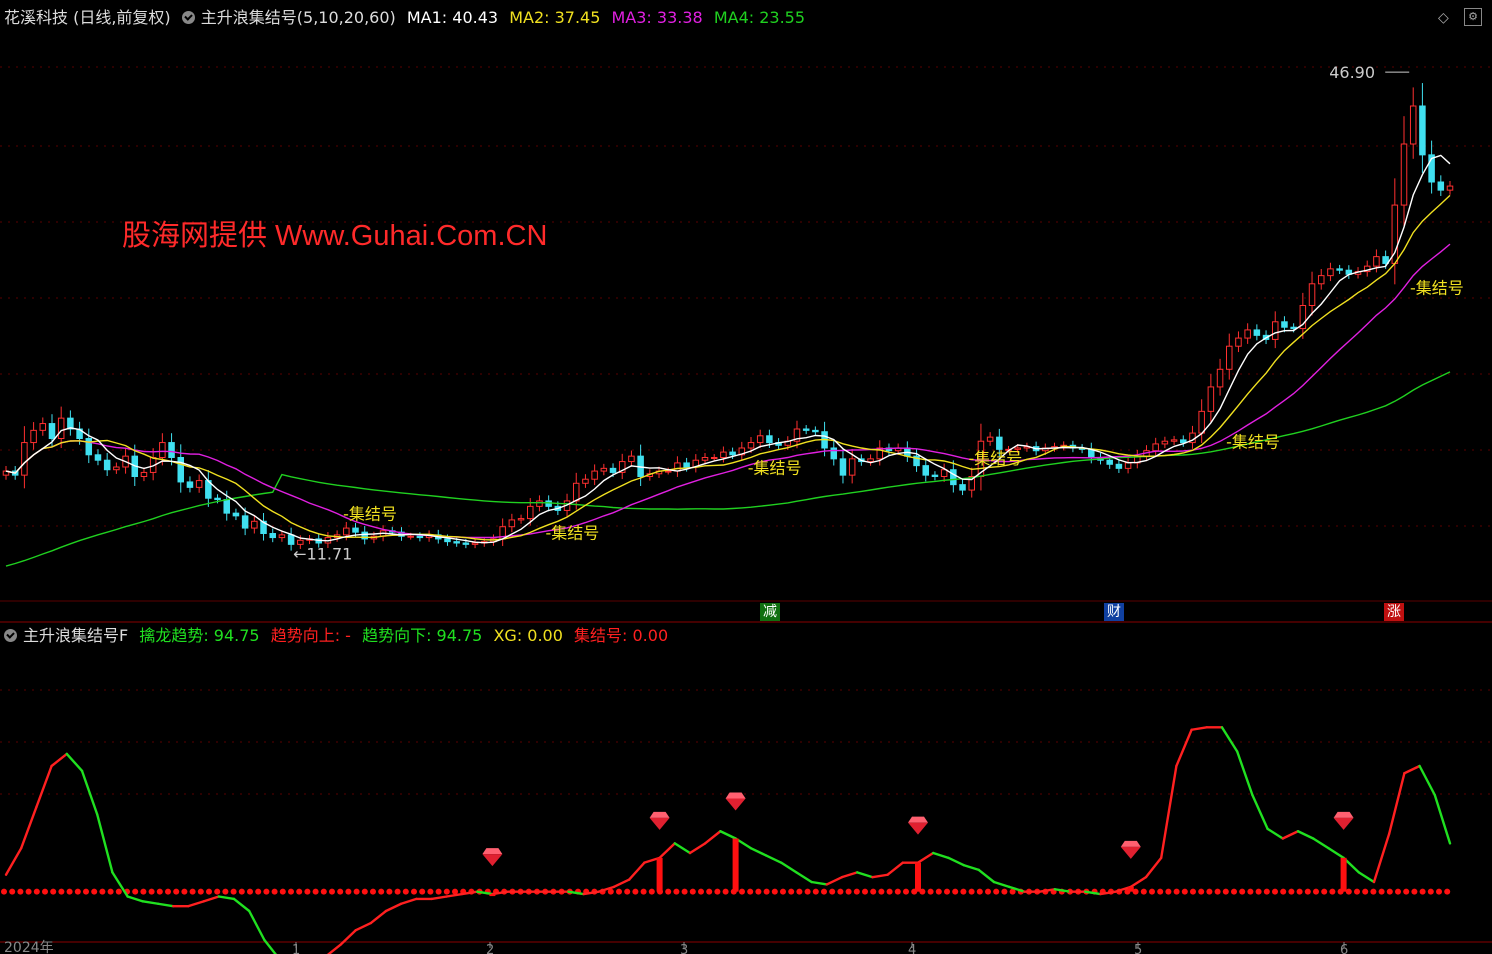  Describe the element at coordinates (1114, 612) in the screenshot. I see `event-tag-finance: 财` at that location.